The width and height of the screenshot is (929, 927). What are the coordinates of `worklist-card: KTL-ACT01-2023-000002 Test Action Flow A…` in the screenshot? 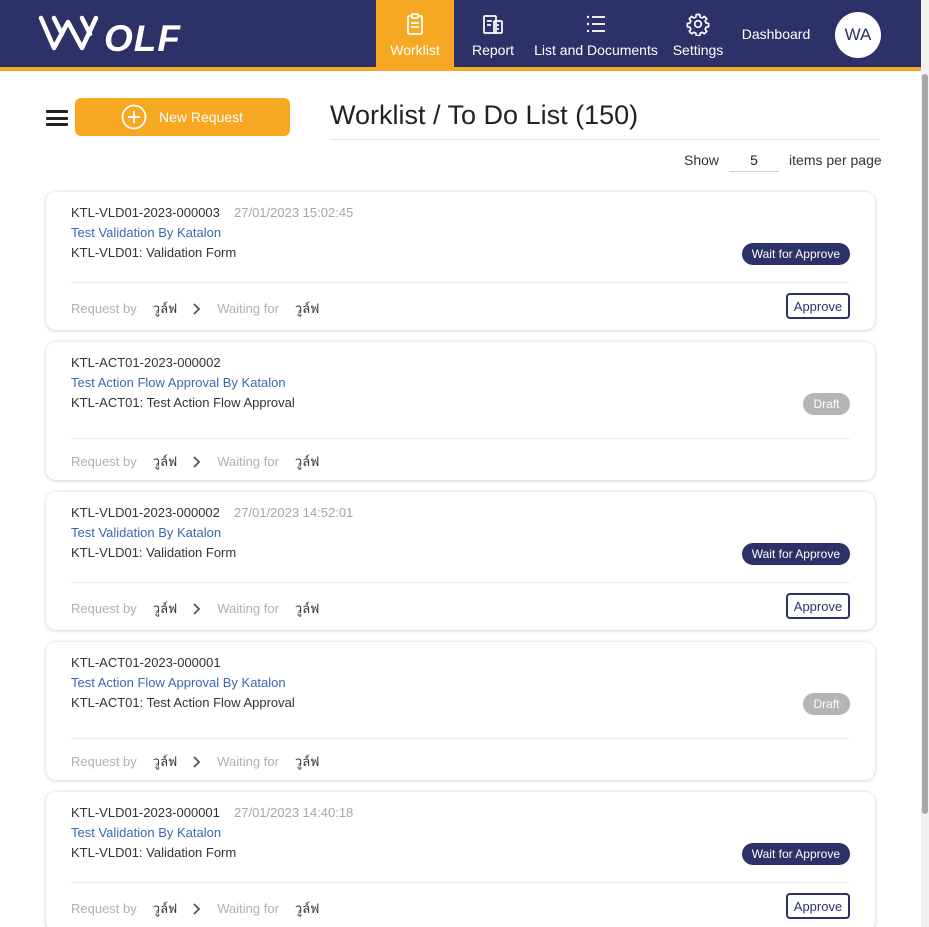 It's located at (460, 411).